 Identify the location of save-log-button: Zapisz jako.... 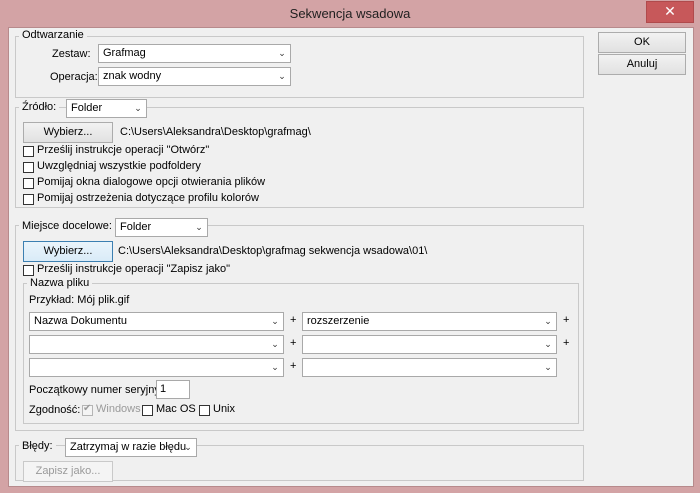
(68, 471).